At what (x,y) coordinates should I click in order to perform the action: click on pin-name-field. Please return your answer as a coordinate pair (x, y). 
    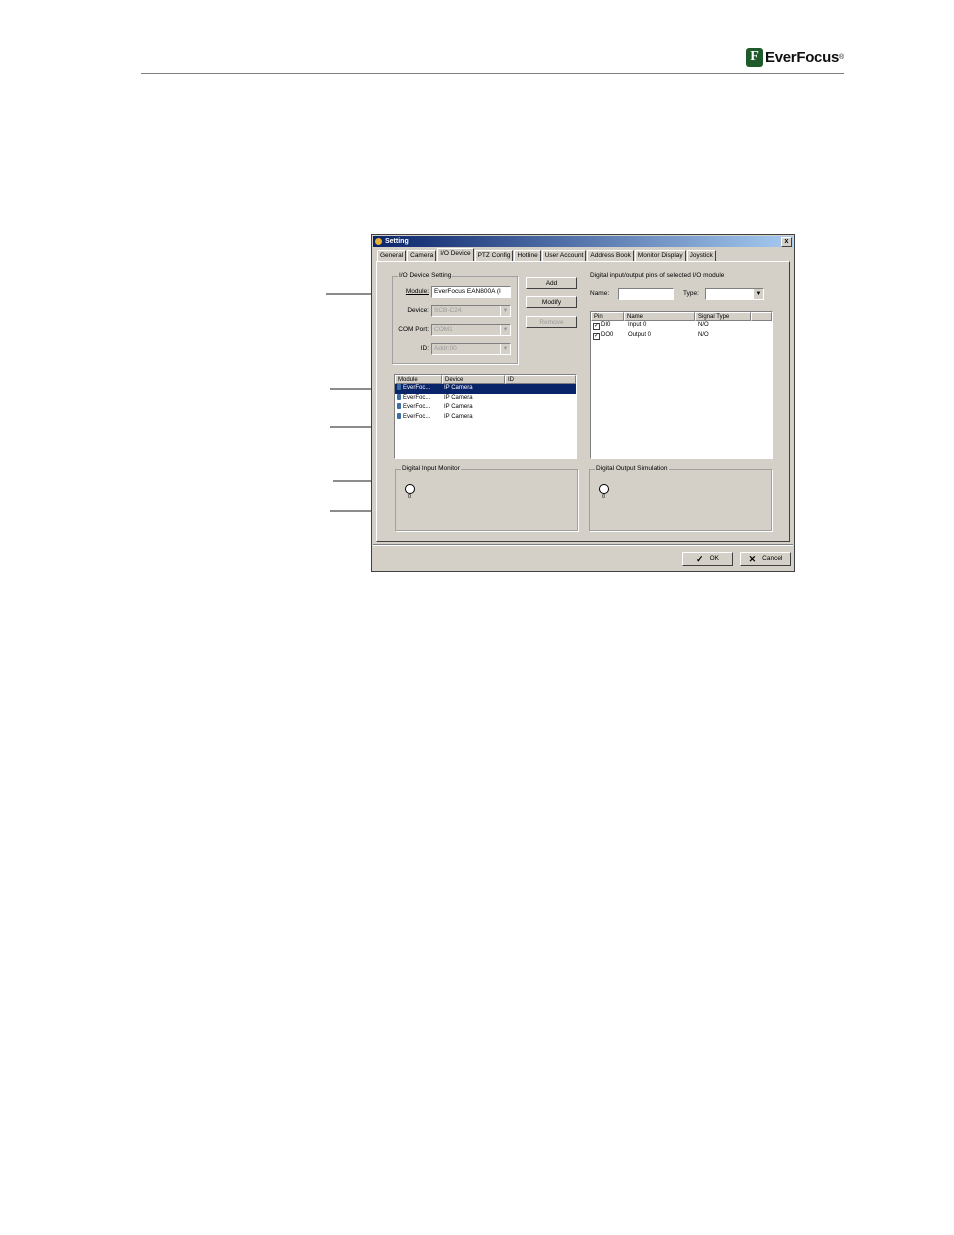
    Looking at the image, I should click on (646, 294).